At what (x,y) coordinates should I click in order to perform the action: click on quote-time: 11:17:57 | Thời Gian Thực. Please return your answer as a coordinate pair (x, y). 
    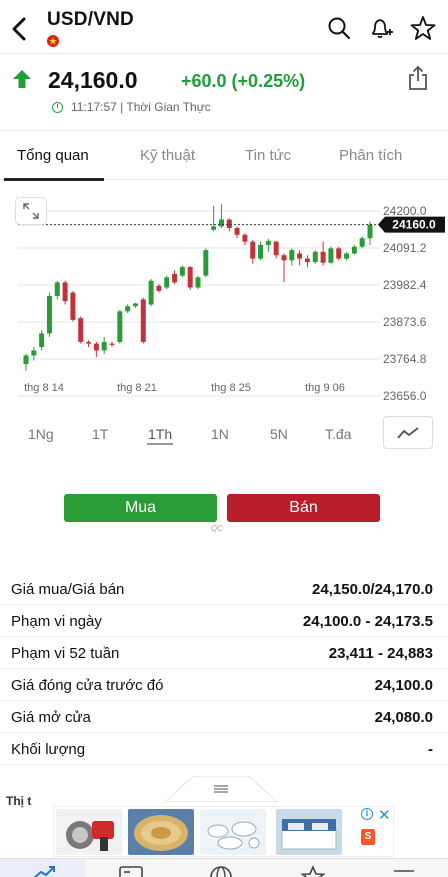
    Looking at the image, I should click on (141, 107).